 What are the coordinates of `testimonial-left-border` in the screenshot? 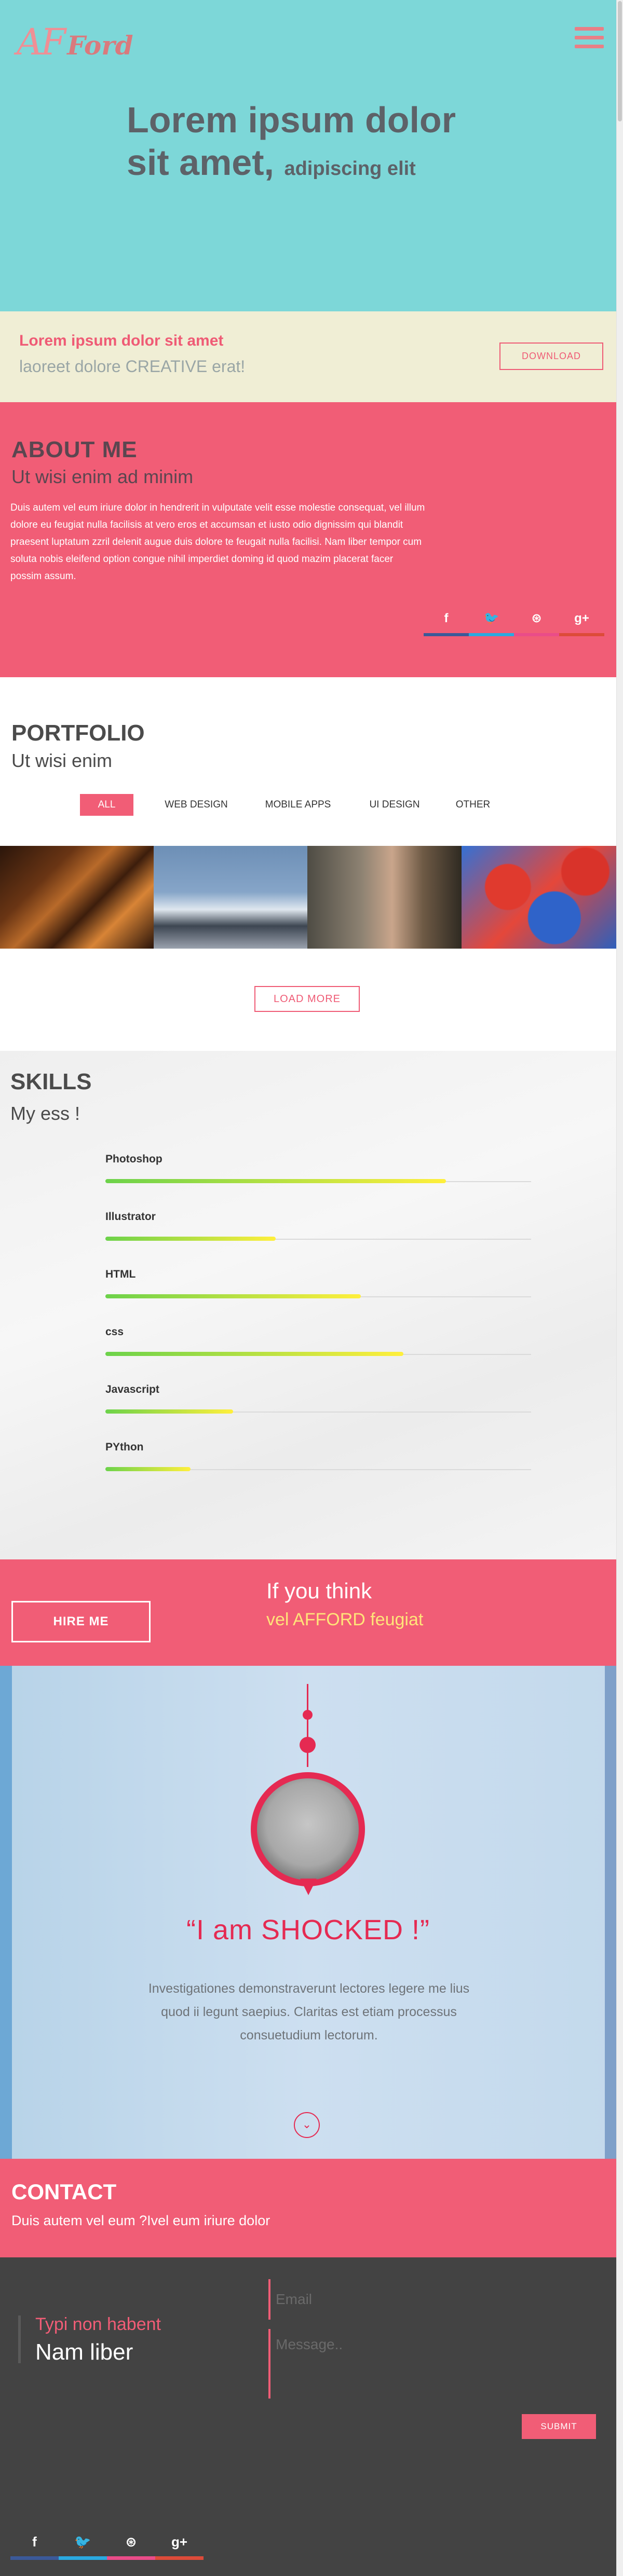 It's located at (6, 1912).